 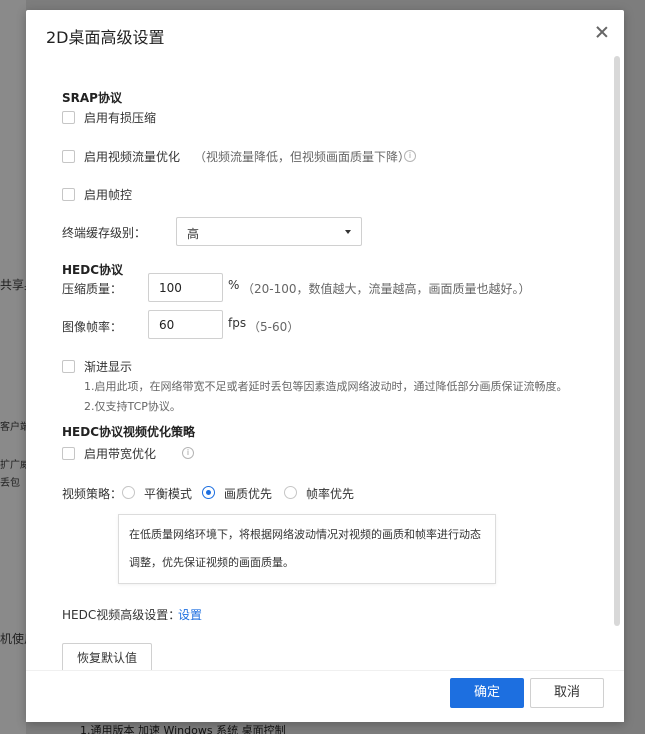 I want to click on video-flow-optimize-label: 启用视频流量优化, so click(x=132, y=157).